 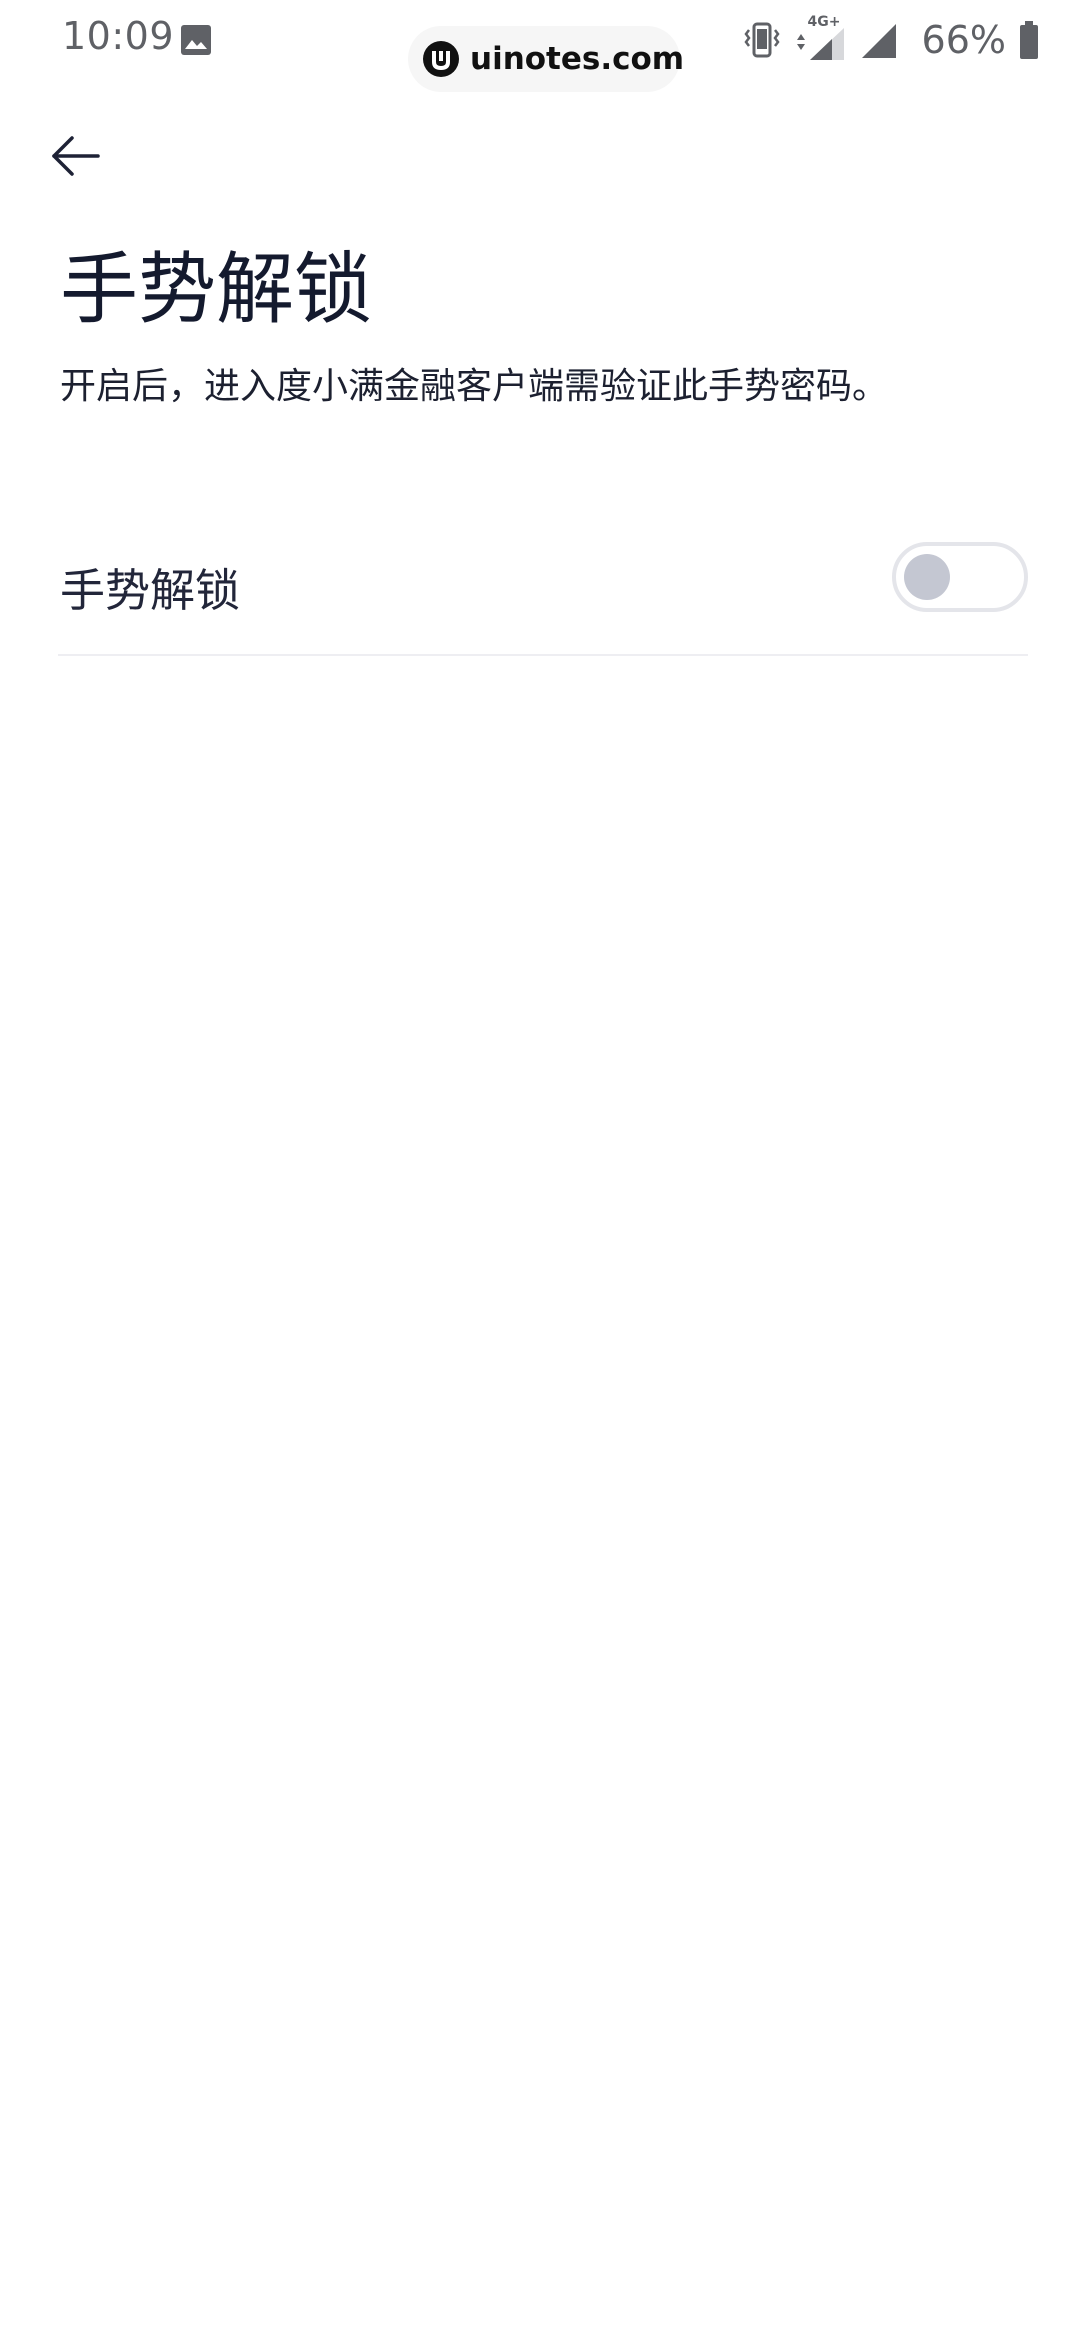 I want to click on page-subtitle: 开启后，进入度小满金融客户端需验证此手势密码。, so click(x=474, y=386).